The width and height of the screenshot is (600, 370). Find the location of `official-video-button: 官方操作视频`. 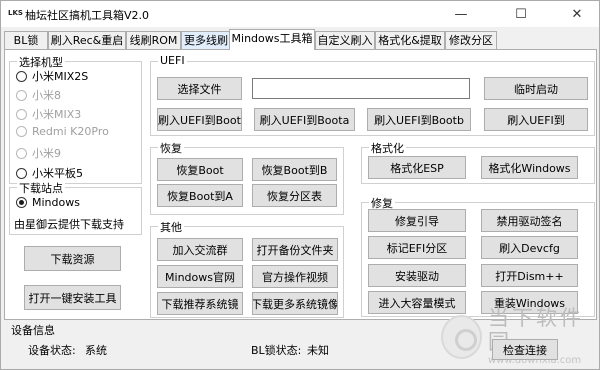

official-video-button: 官方操作视频 is located at coordinates (295, 276).